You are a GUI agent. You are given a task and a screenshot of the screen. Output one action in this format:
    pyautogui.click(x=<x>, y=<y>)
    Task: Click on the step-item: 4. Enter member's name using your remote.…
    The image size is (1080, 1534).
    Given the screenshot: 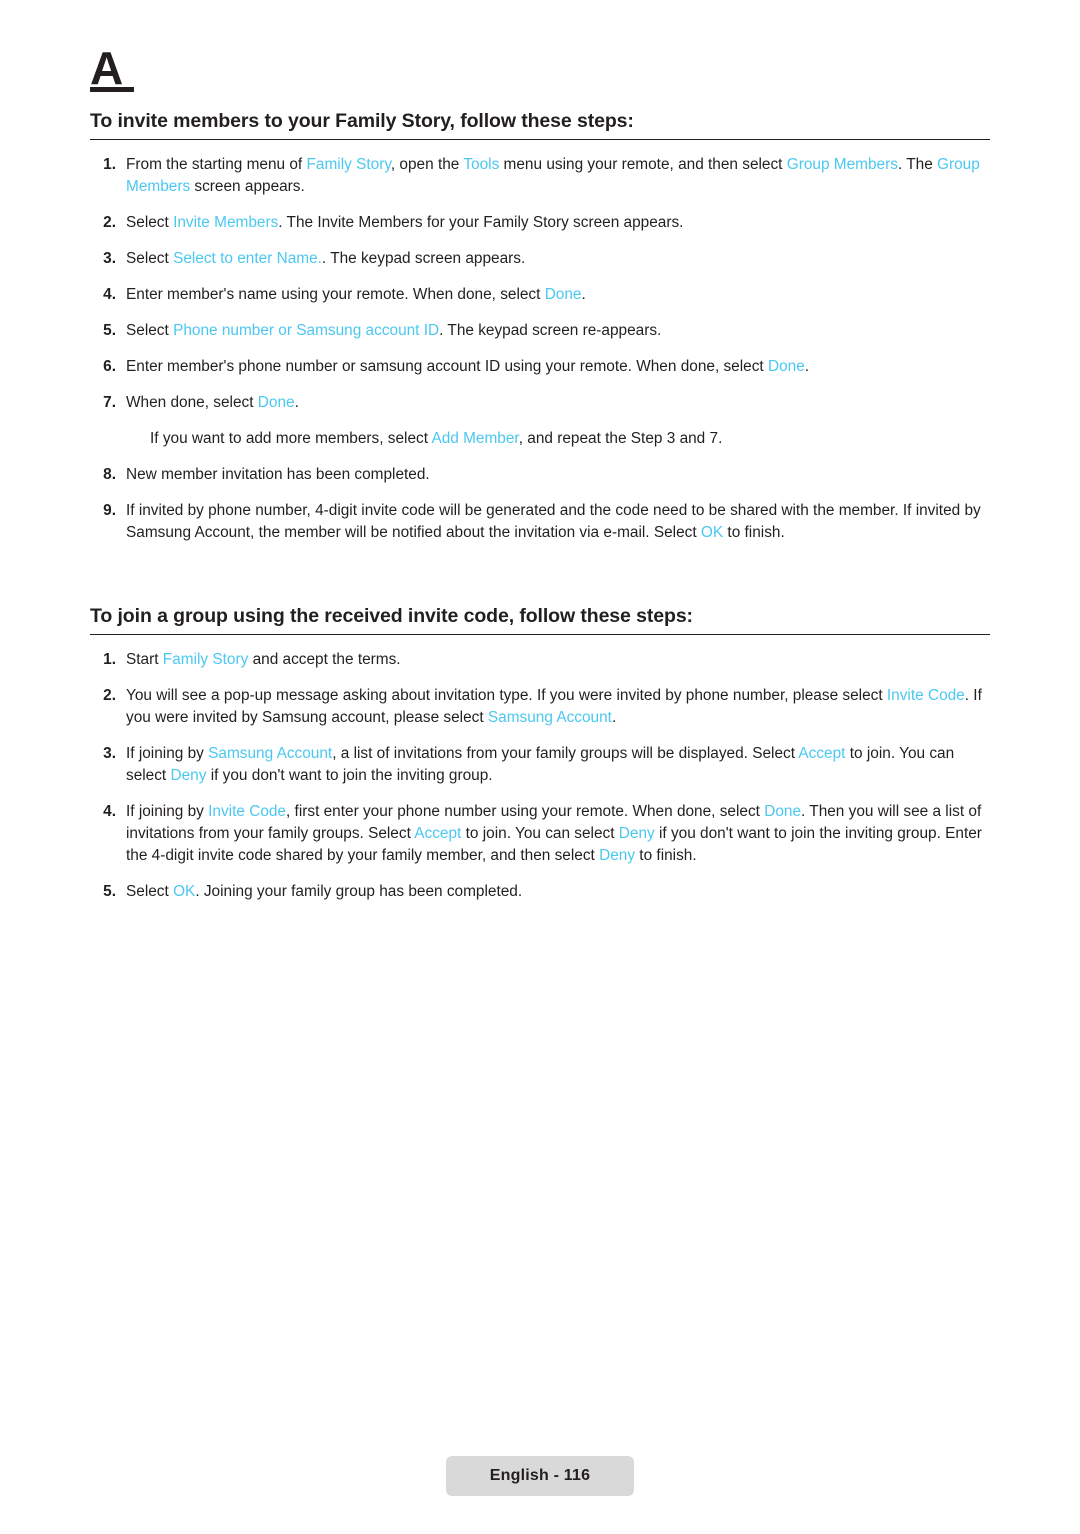 What is the action you would take?
    pyautogui.click(x=540, y=295)
    